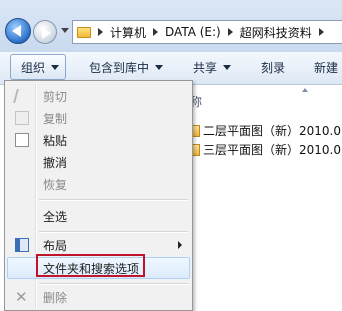 The image size is (342, 311). I want to click on layout-icon, so click(22, 245).